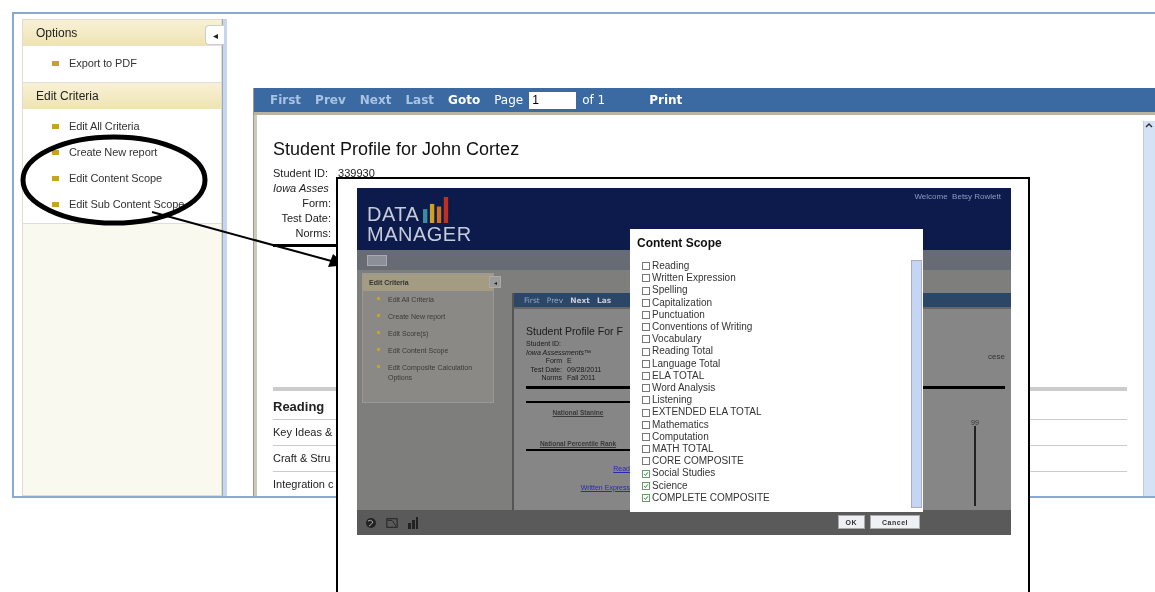  What do you see at coordinates (316, 203) in the screenshot?
I see `field-label: Form:` at bounding box center [316, 203].